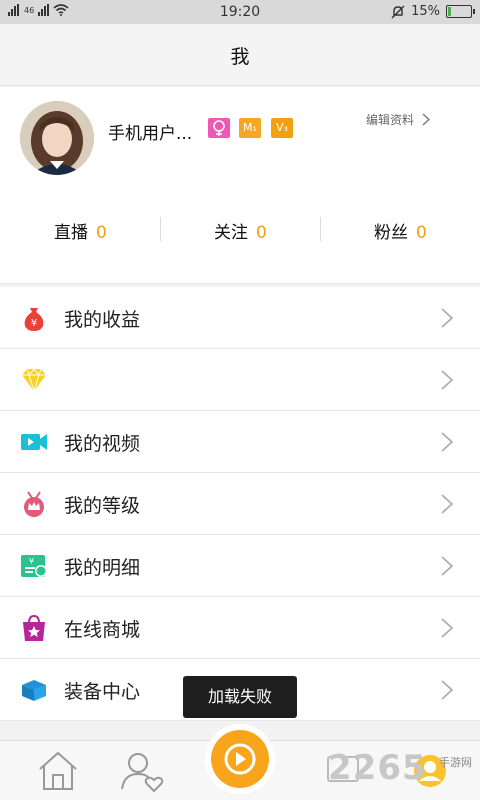 Image resolution: width=480 pixels, height=800 pixels. I want to click on battery-fill, so click(449, 11).